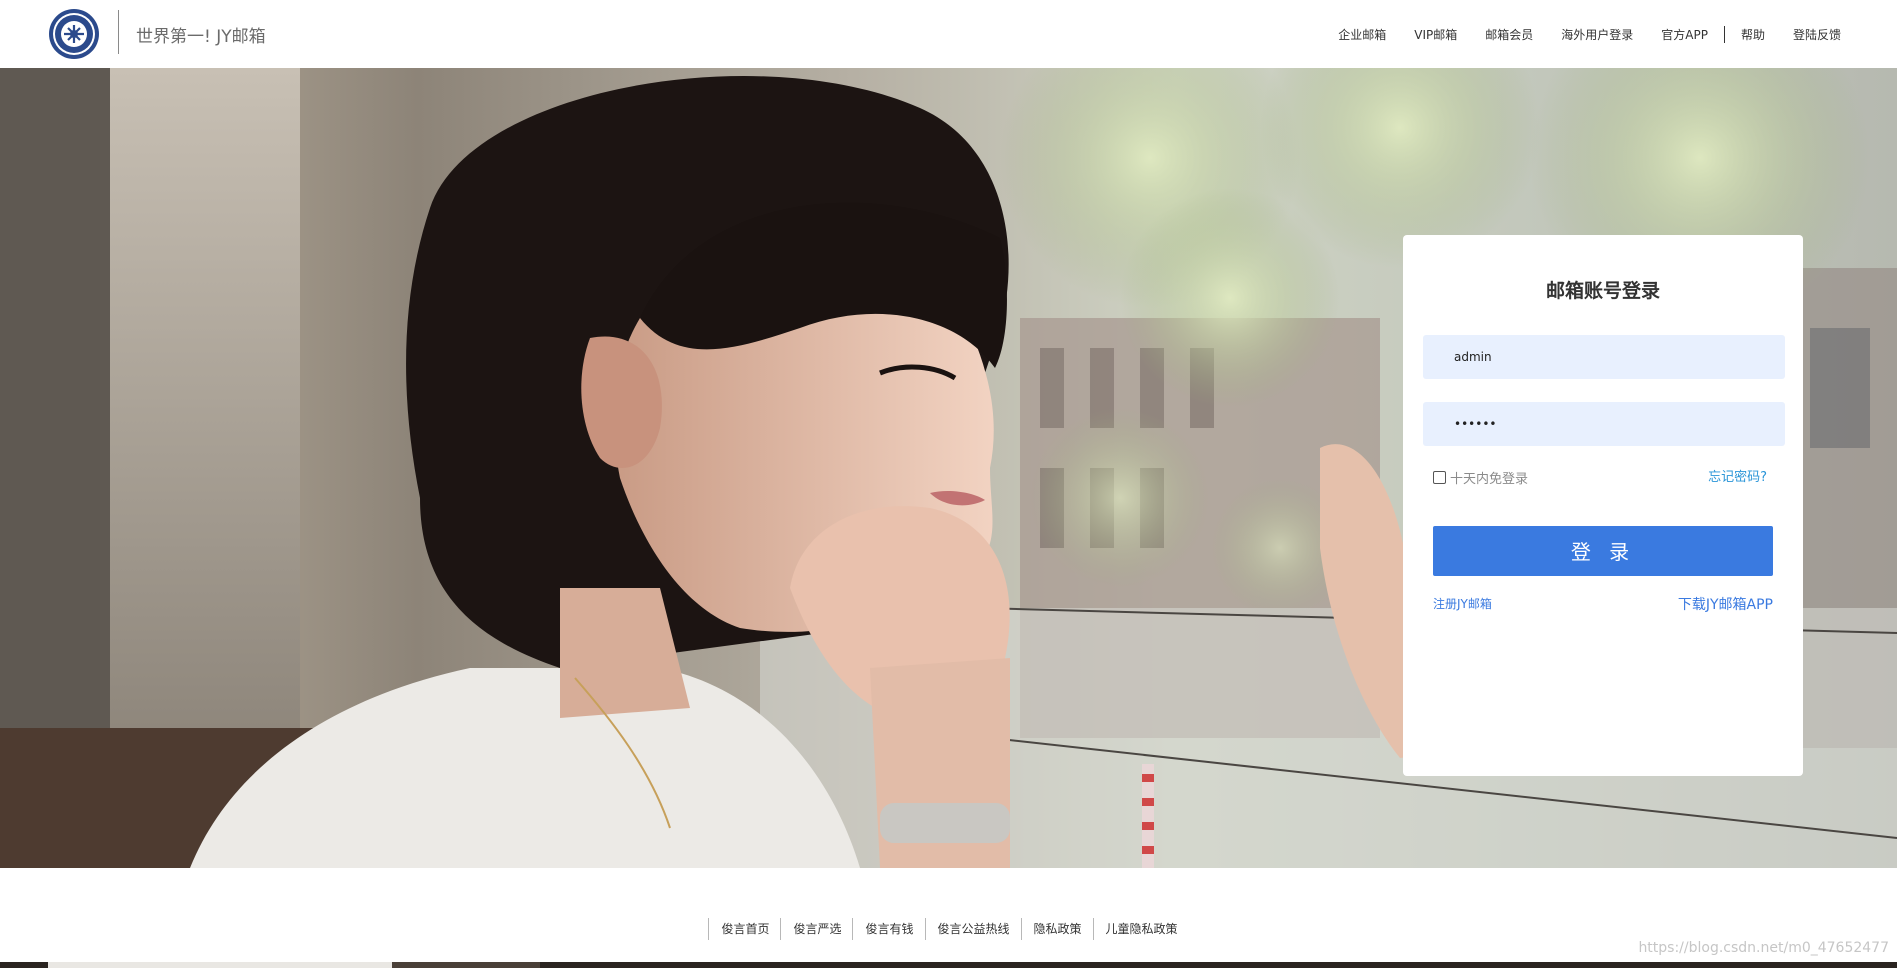 This screenshot has height=968, width=1897. What do you see at coordinates (1737, 475) in the screenshot?
I see `forgot-password-link: 忘记密码?` at bounding box center [1737, 475].